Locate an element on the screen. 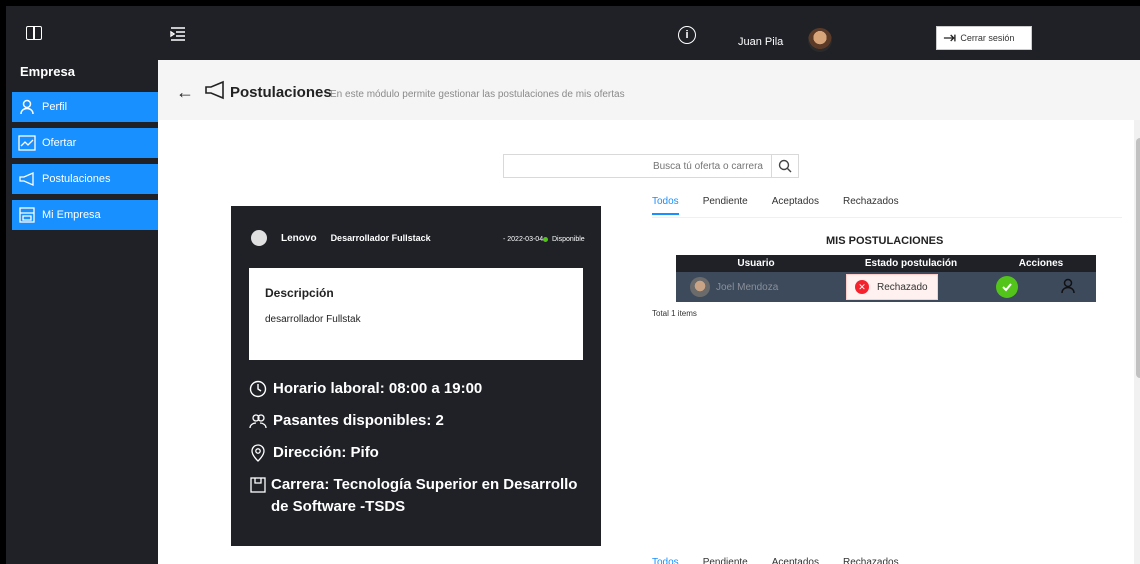 This screenshot has height=564, width=1140. cell-user: Joel Mendoza is located at coordinates (756, 287).